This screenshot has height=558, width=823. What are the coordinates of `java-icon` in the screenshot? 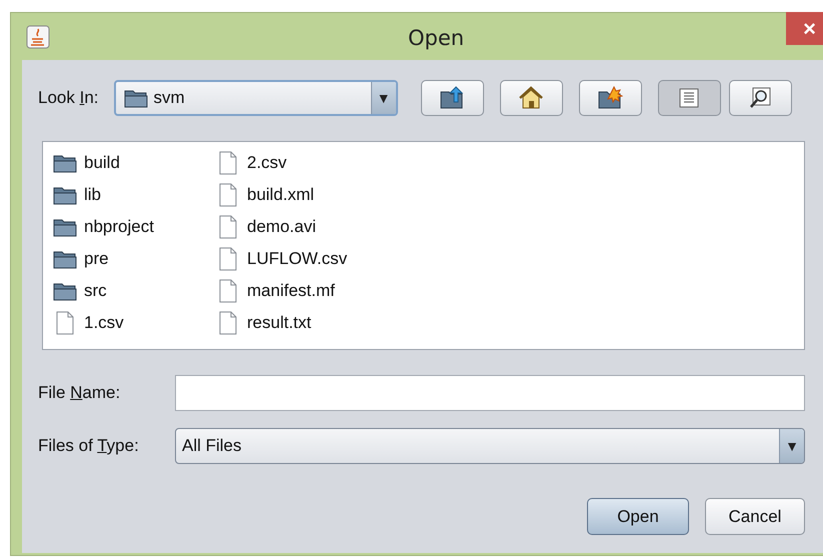 It's located at (38, 36).